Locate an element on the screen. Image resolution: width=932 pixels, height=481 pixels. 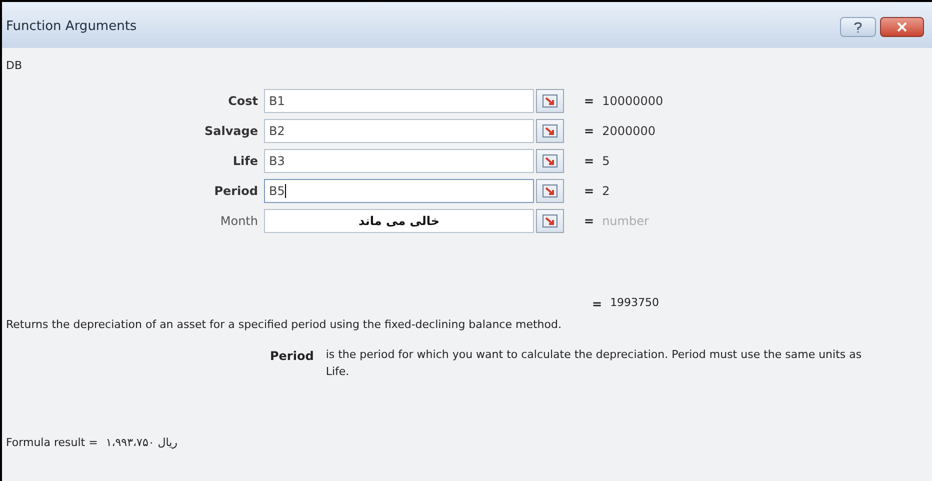
argument-field: B3 is located at coordinates (399, 160).